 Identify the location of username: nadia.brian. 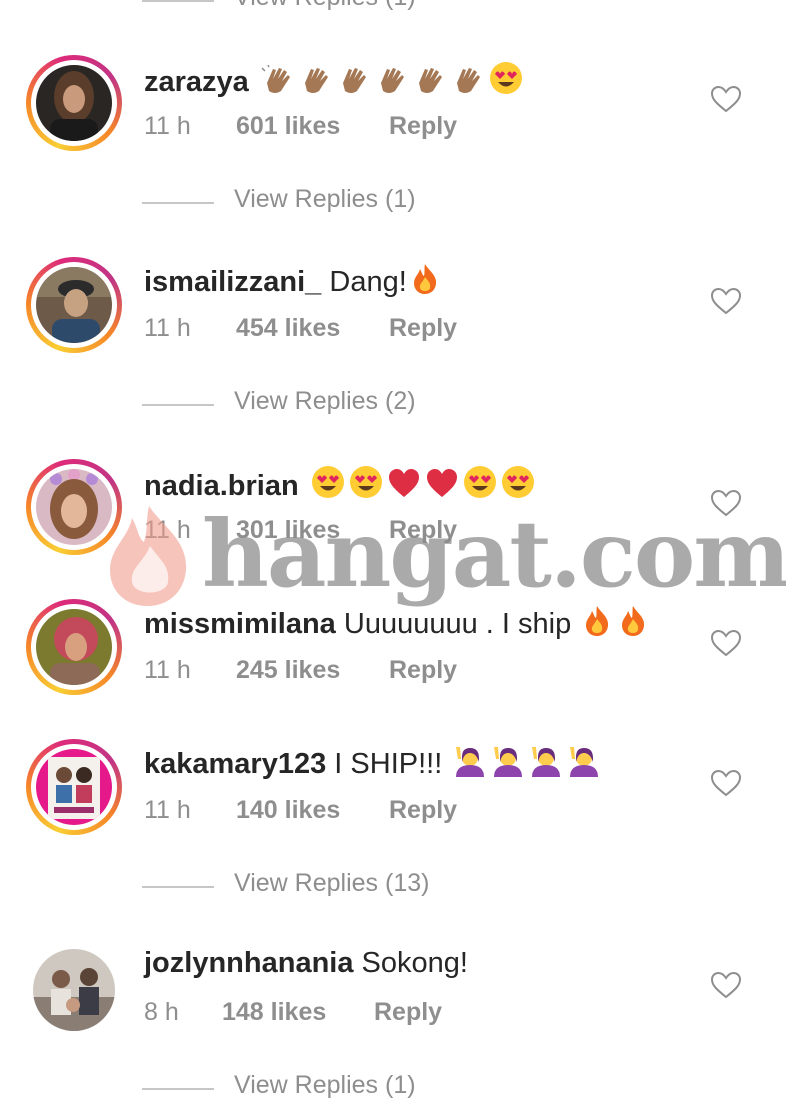
(221, 486).